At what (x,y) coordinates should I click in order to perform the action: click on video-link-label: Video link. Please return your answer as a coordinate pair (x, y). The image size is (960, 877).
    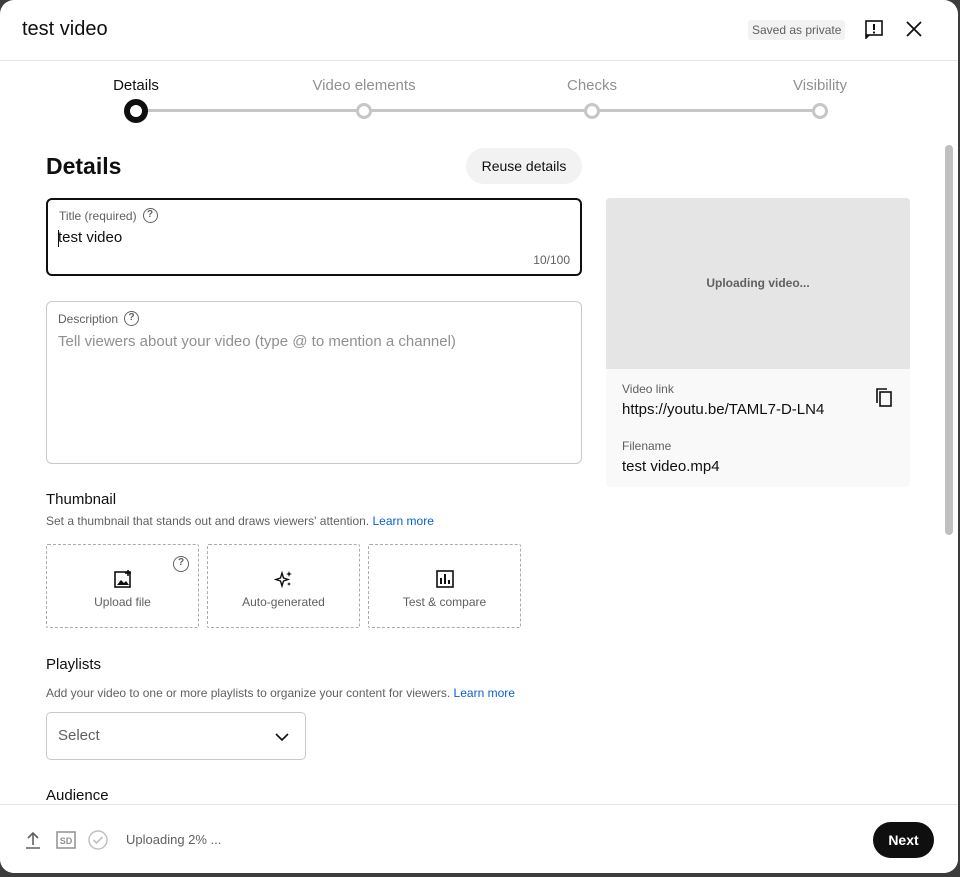
    Looking at the image, I should click on (648, 389).